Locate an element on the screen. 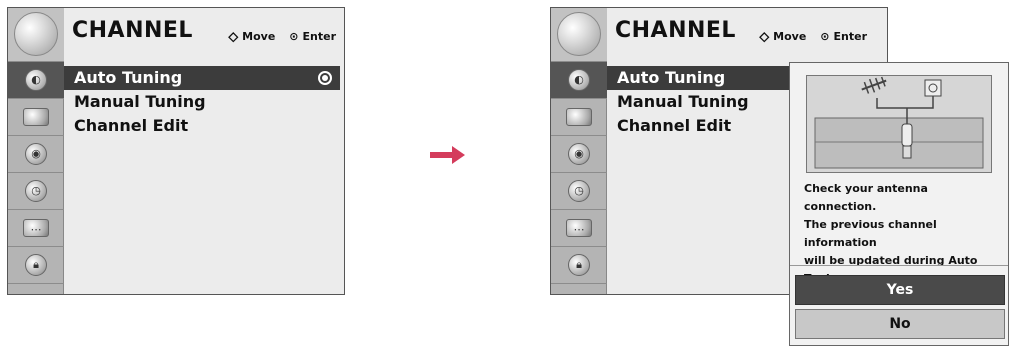  popup-message-line: The previous channel information is located at coordinates (870, 233).